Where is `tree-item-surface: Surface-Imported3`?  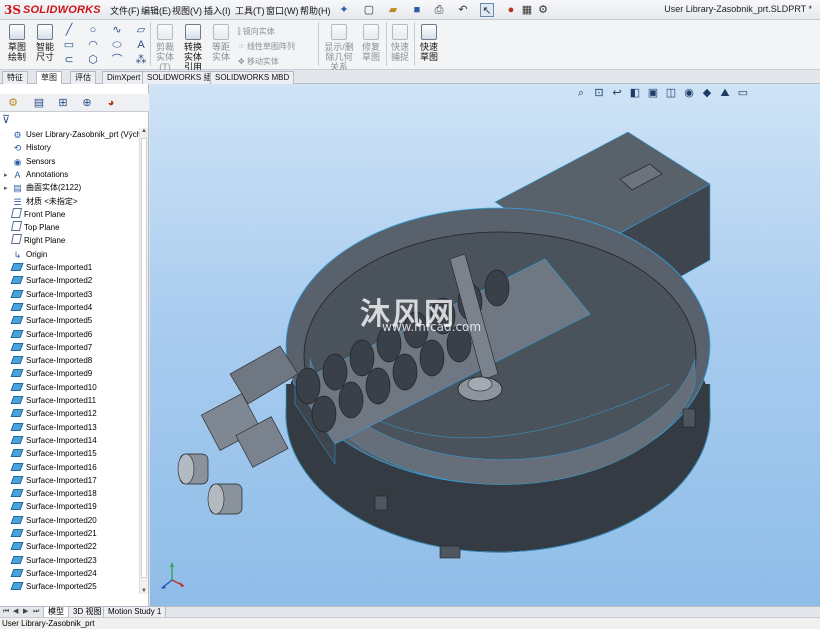 tree-item-surface: Surface-Imported3 is located at coordinates (48, 294).